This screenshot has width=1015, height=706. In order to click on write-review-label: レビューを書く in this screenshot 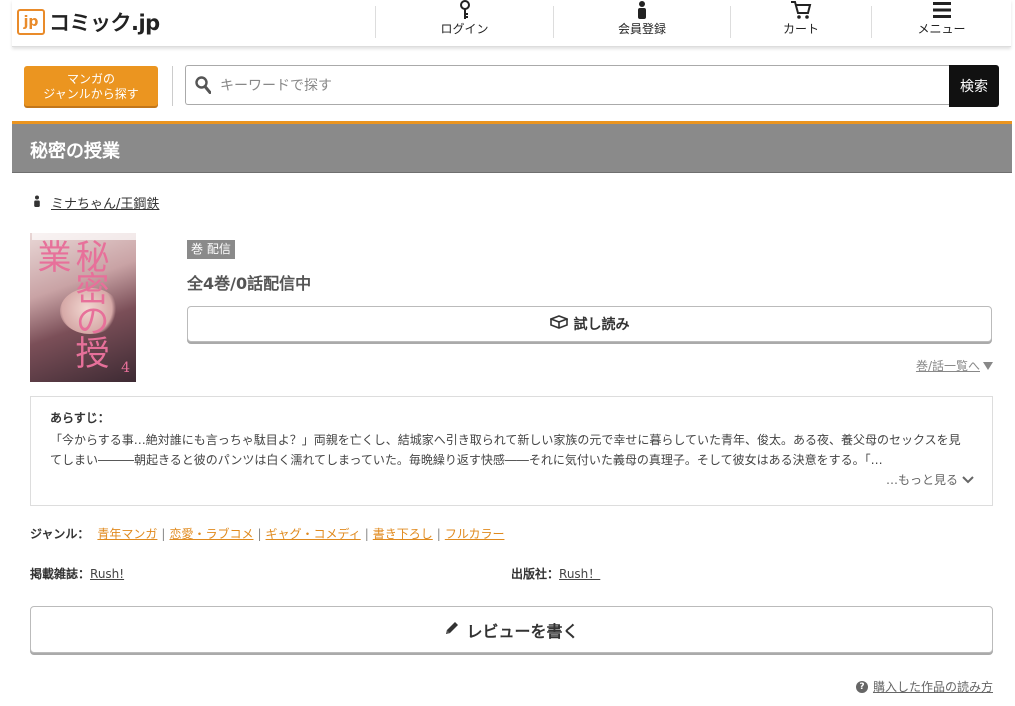, I will do `click(522, 631)`.